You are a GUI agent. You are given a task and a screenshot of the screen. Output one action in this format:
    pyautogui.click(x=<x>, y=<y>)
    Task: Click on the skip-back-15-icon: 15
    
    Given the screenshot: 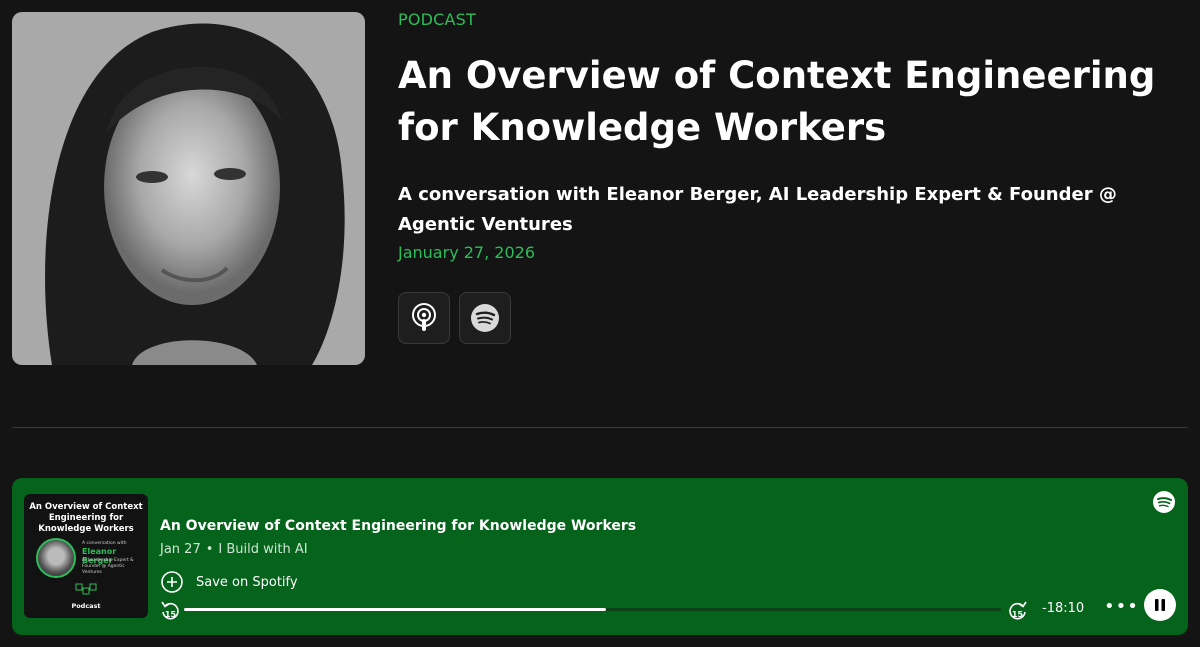 What is the action you would take?
    pyautogui.click(x=170, y=610)
    